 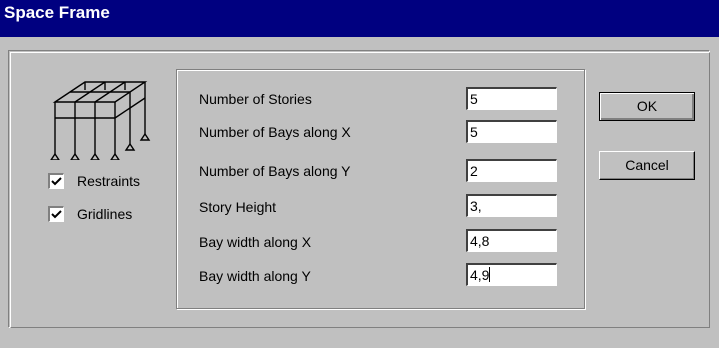 I want to click on story-height-input: 3,, so click(x=511, y=205).